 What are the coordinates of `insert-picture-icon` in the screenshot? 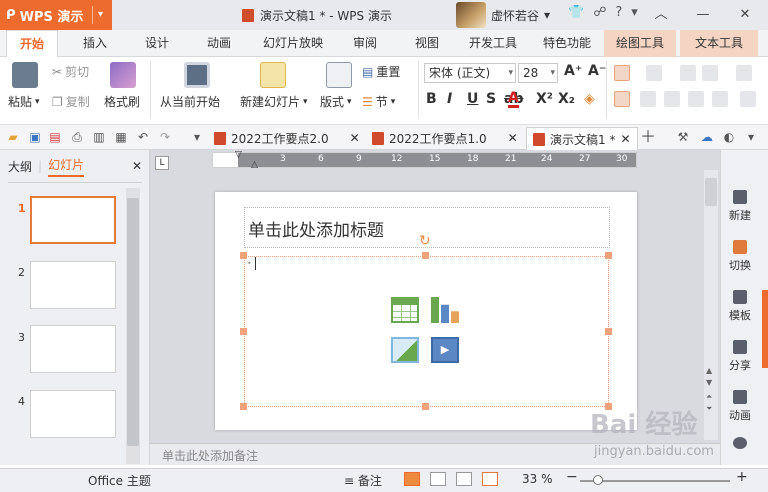 It's located at (405, 350).